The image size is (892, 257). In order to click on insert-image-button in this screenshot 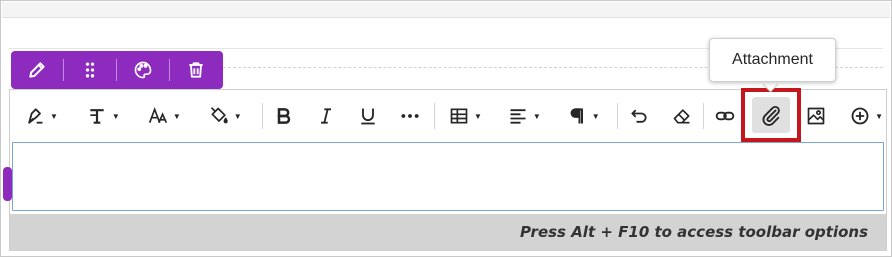, I will do `click(816, 116)`.